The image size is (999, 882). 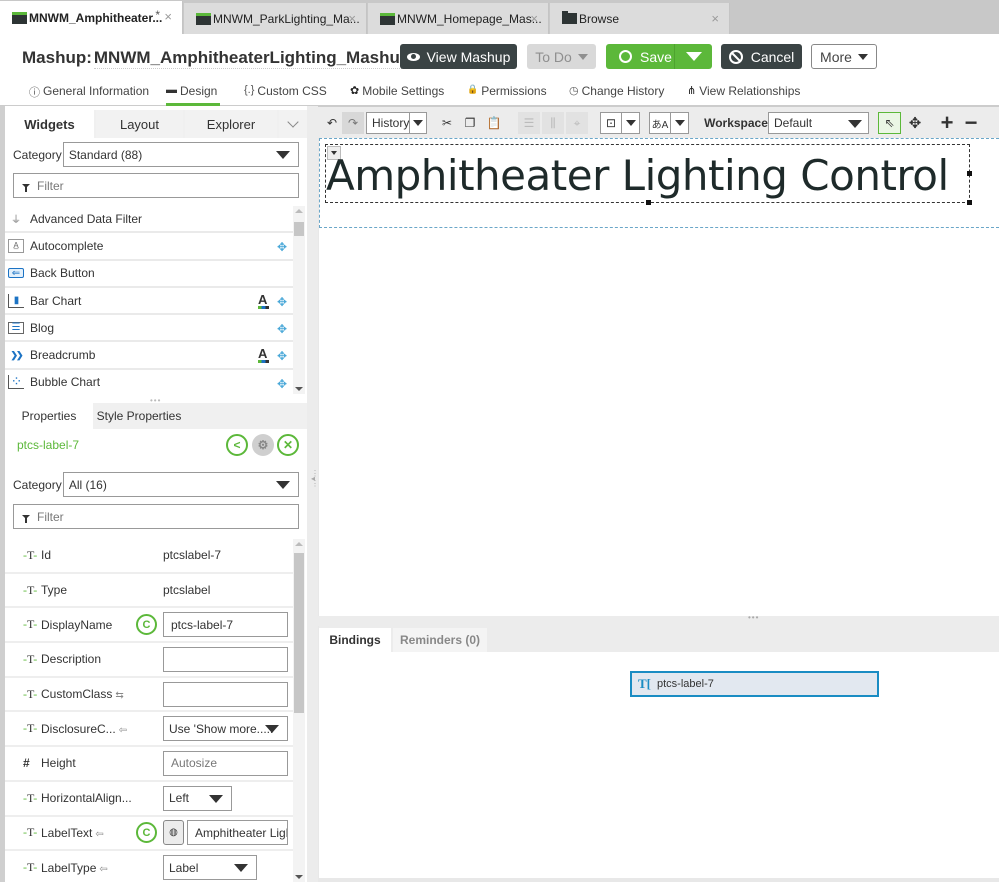 What do you see at coordinates (561, 56) in the screenshot?
I see `todo-button: To Do` at bounding box center [561, 56].